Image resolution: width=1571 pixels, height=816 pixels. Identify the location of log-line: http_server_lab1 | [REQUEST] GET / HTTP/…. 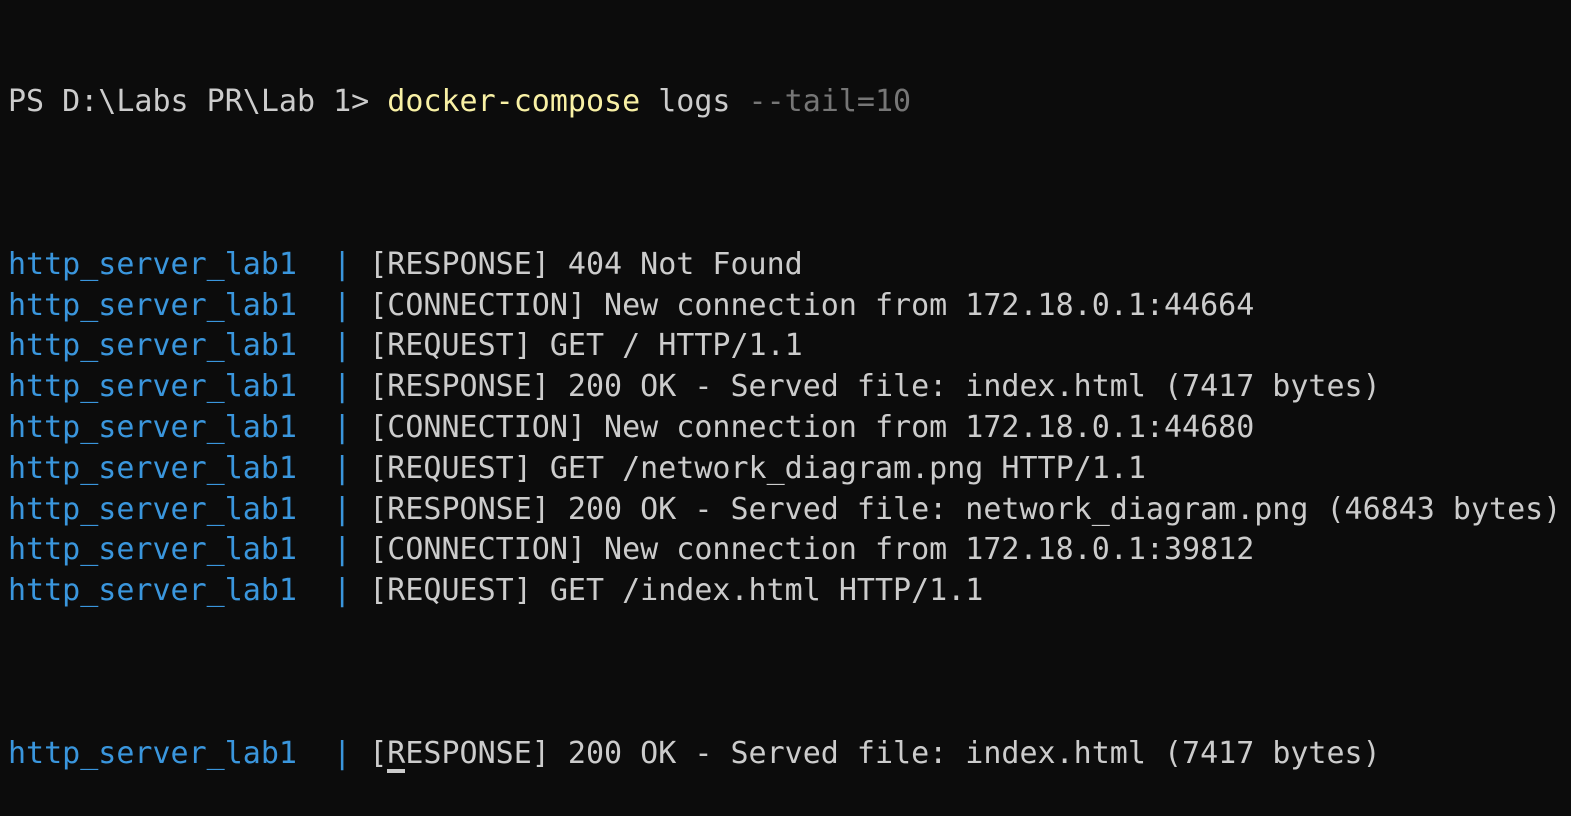
(789, 346).